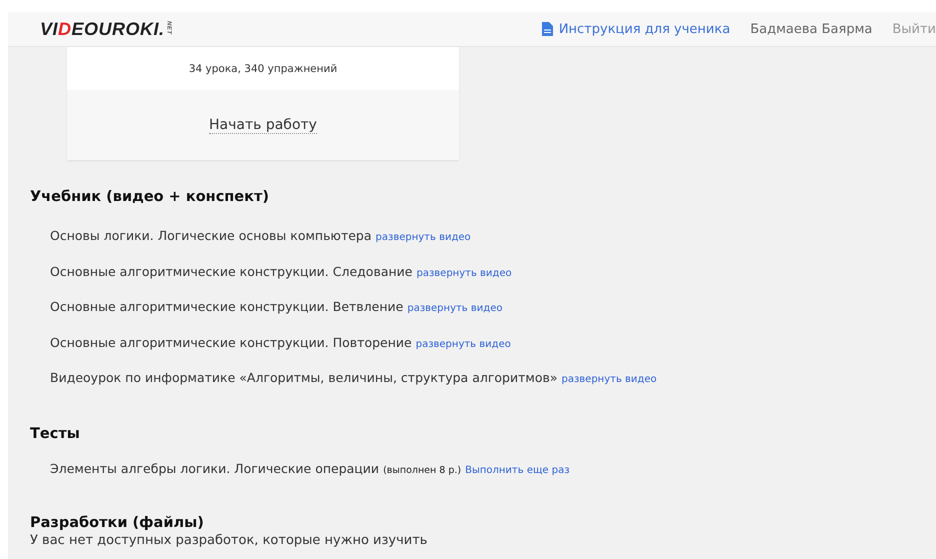 The image size is (936, 559). I want to click on empty-message: У вас нет доступных разработок, которые нужно изучить, so click(229, 540).